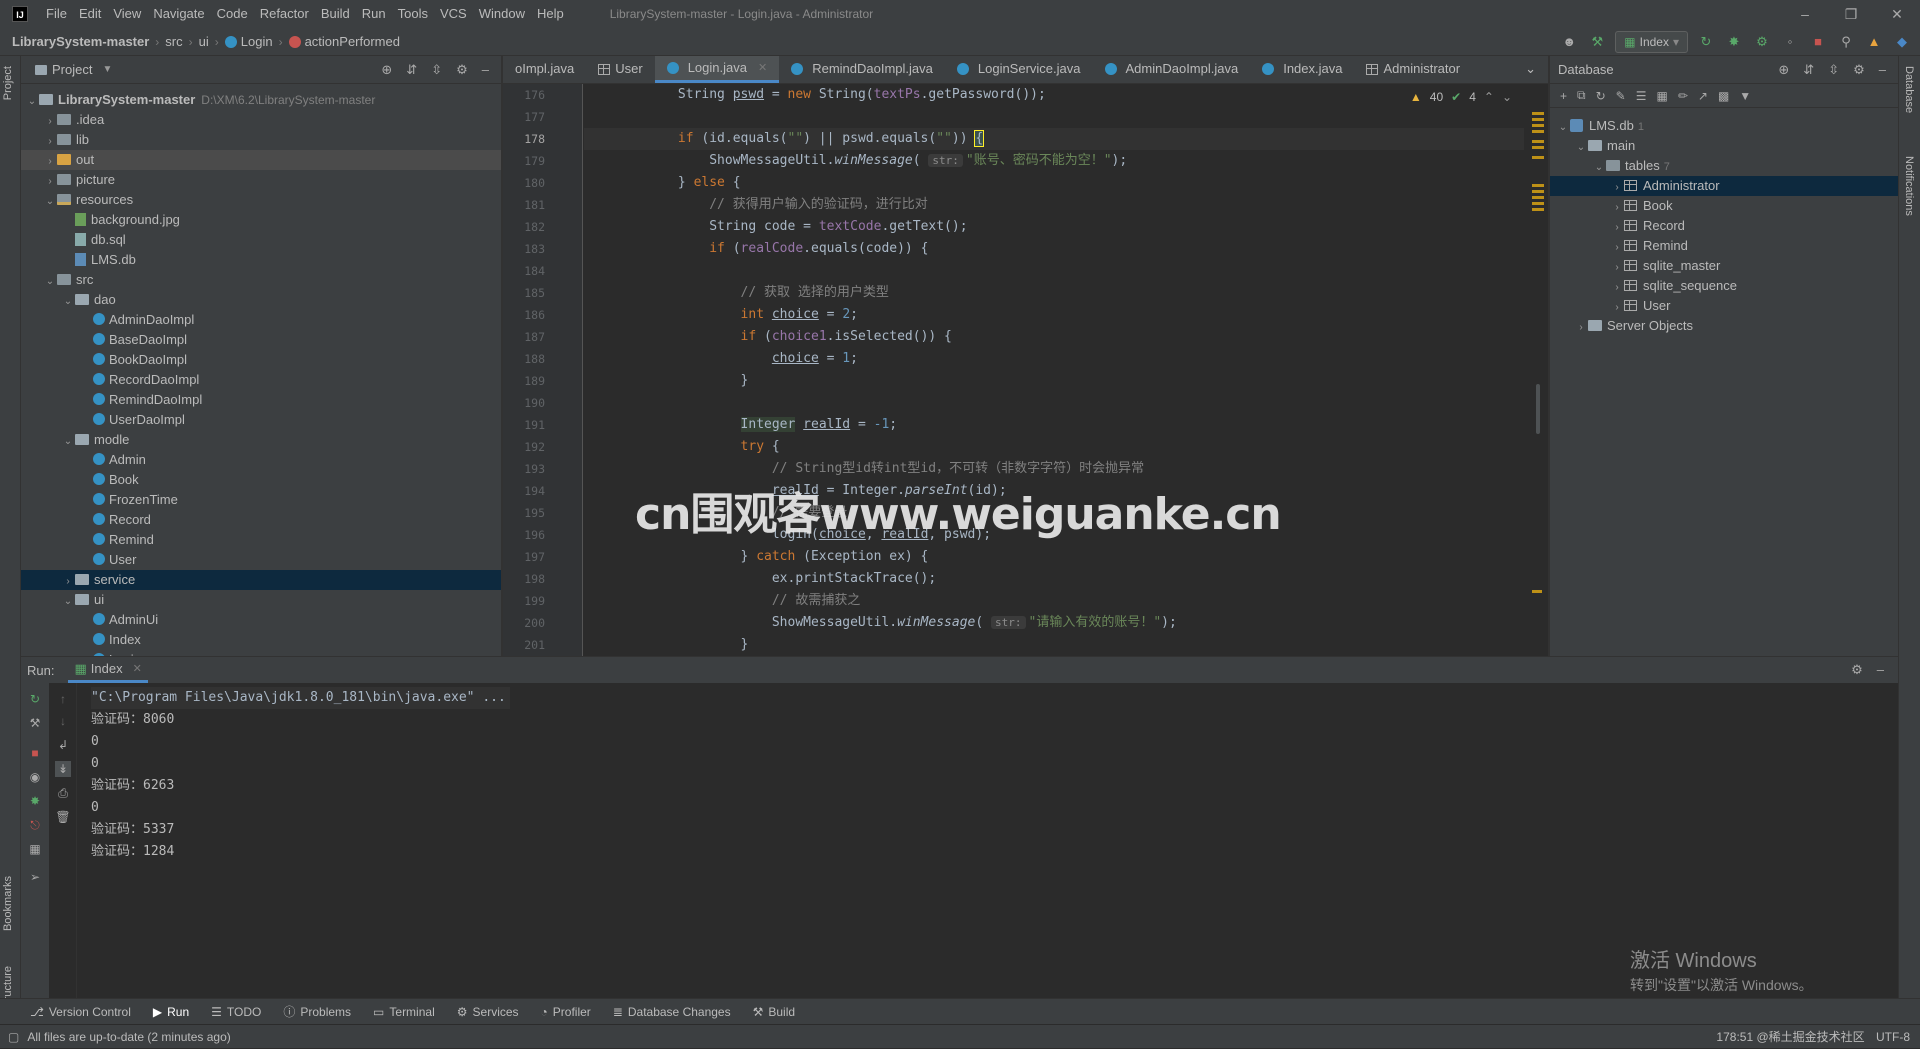 This screenshot has width=1920, height=1049. What do you see at coordinates (261, 320) in the screenshot?
I see `tree-item: AdminDaoImpl` at bounding box center [261, 320].